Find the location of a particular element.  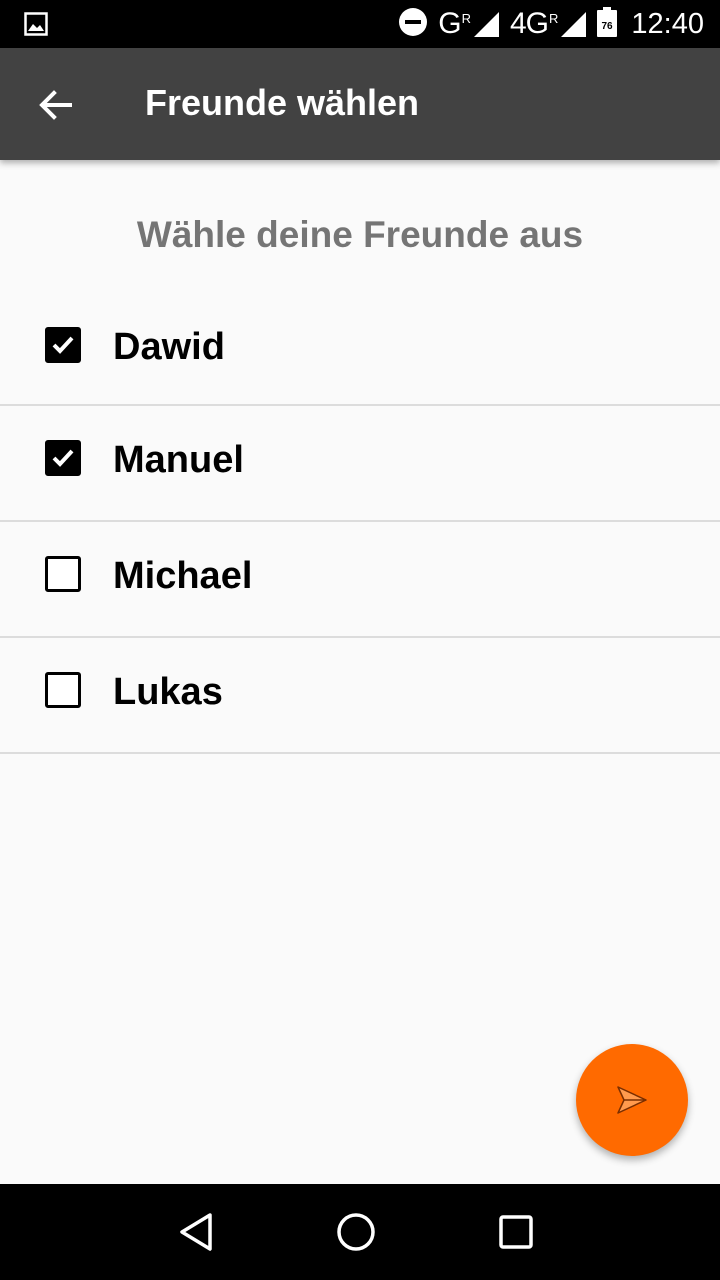

nav-back-button is located at coordinates (196, 1232).